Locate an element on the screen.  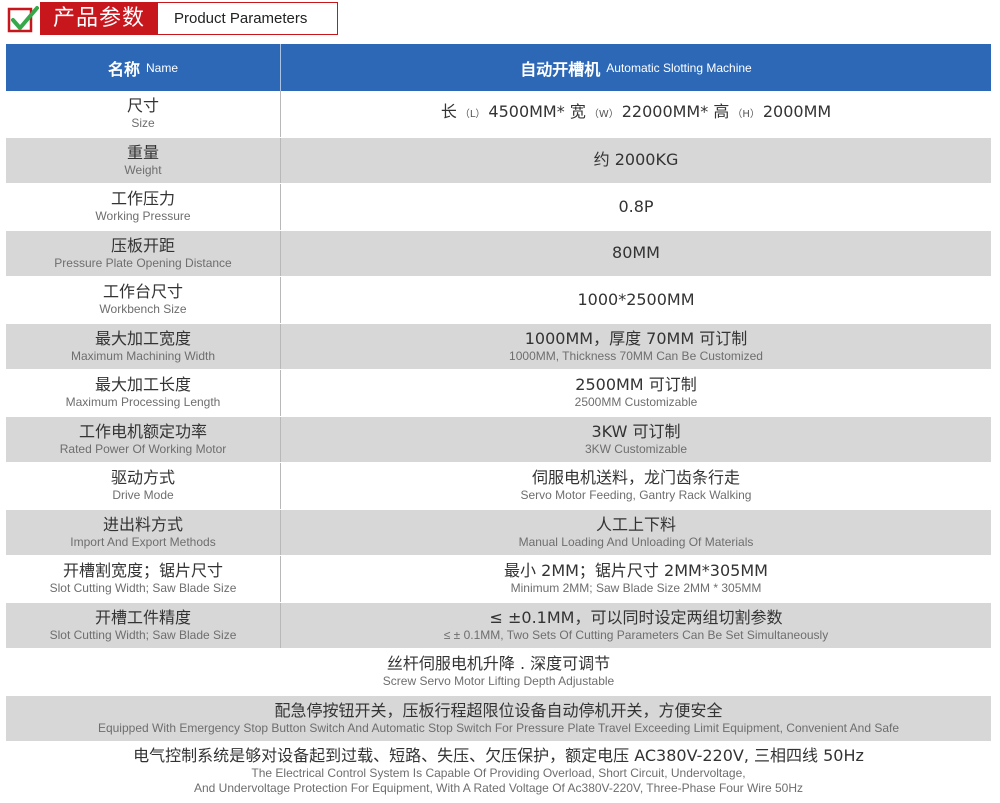
row-value-zh: 1000MM，厚度 70MM 可订制 is located at coordinates (636, 338).